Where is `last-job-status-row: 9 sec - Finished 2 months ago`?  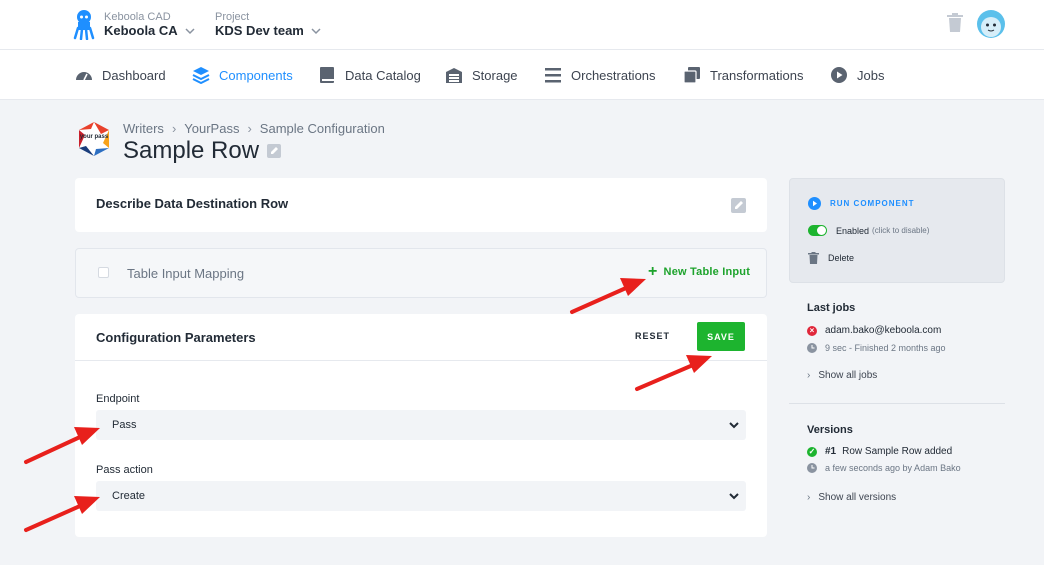
last-job-status-row: 9 sec - Finished 2 months ago is located at coordinates (876, 348).